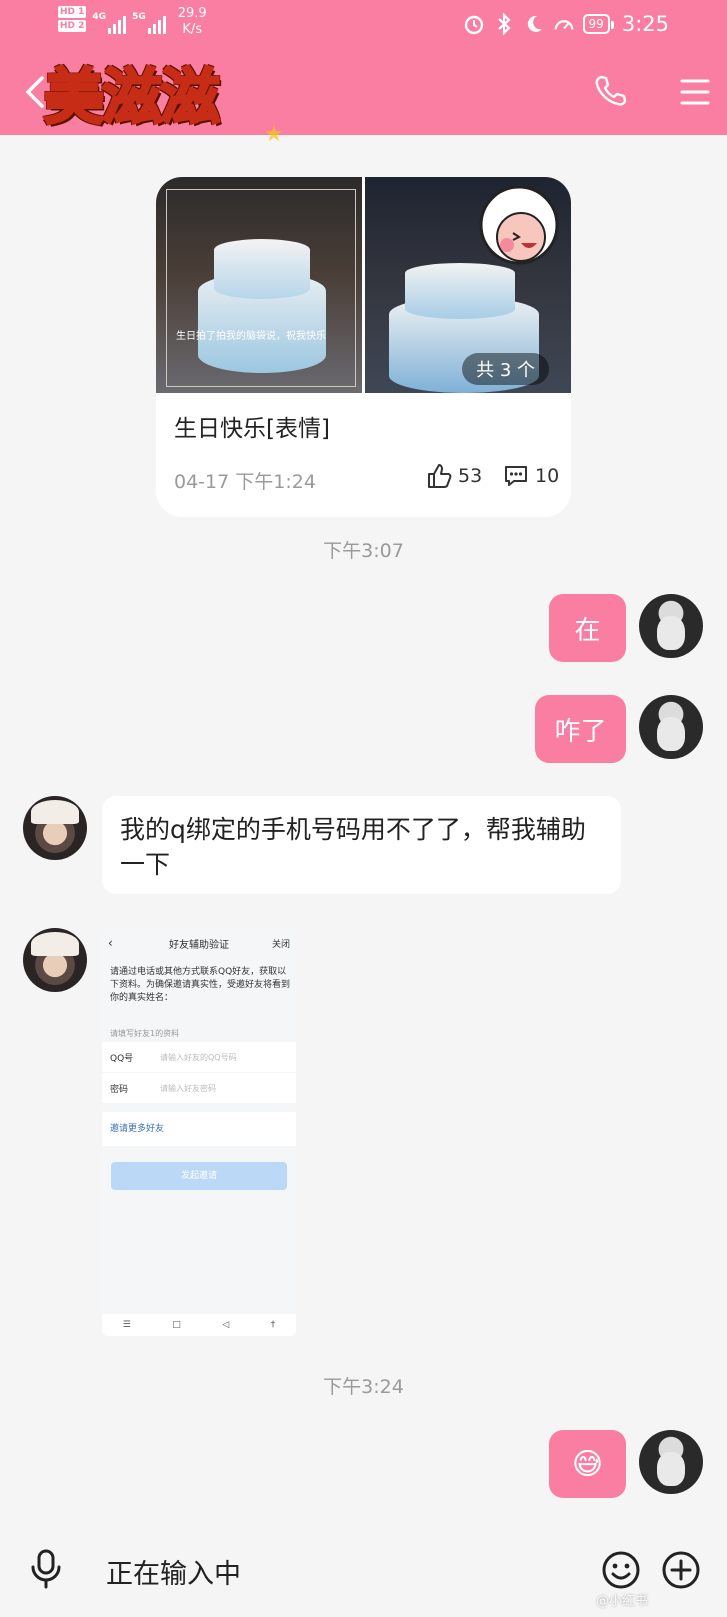 The height and width of the screenshot is (1617, 727). What do you see at coordinates (695, 92) in the screenshot?
I see `menu-icon` at bounding box center [695, 92].